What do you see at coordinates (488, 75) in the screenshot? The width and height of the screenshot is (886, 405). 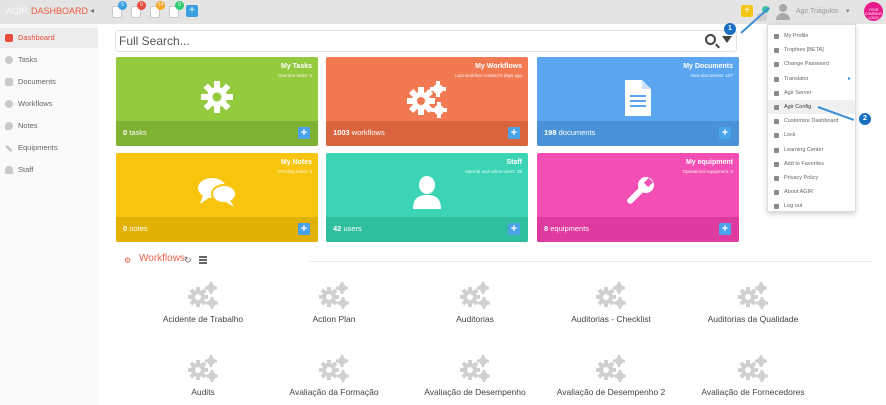 I see `tile-subtitle: Last workflow created 8 days ago` at bounding box center [488, 75].